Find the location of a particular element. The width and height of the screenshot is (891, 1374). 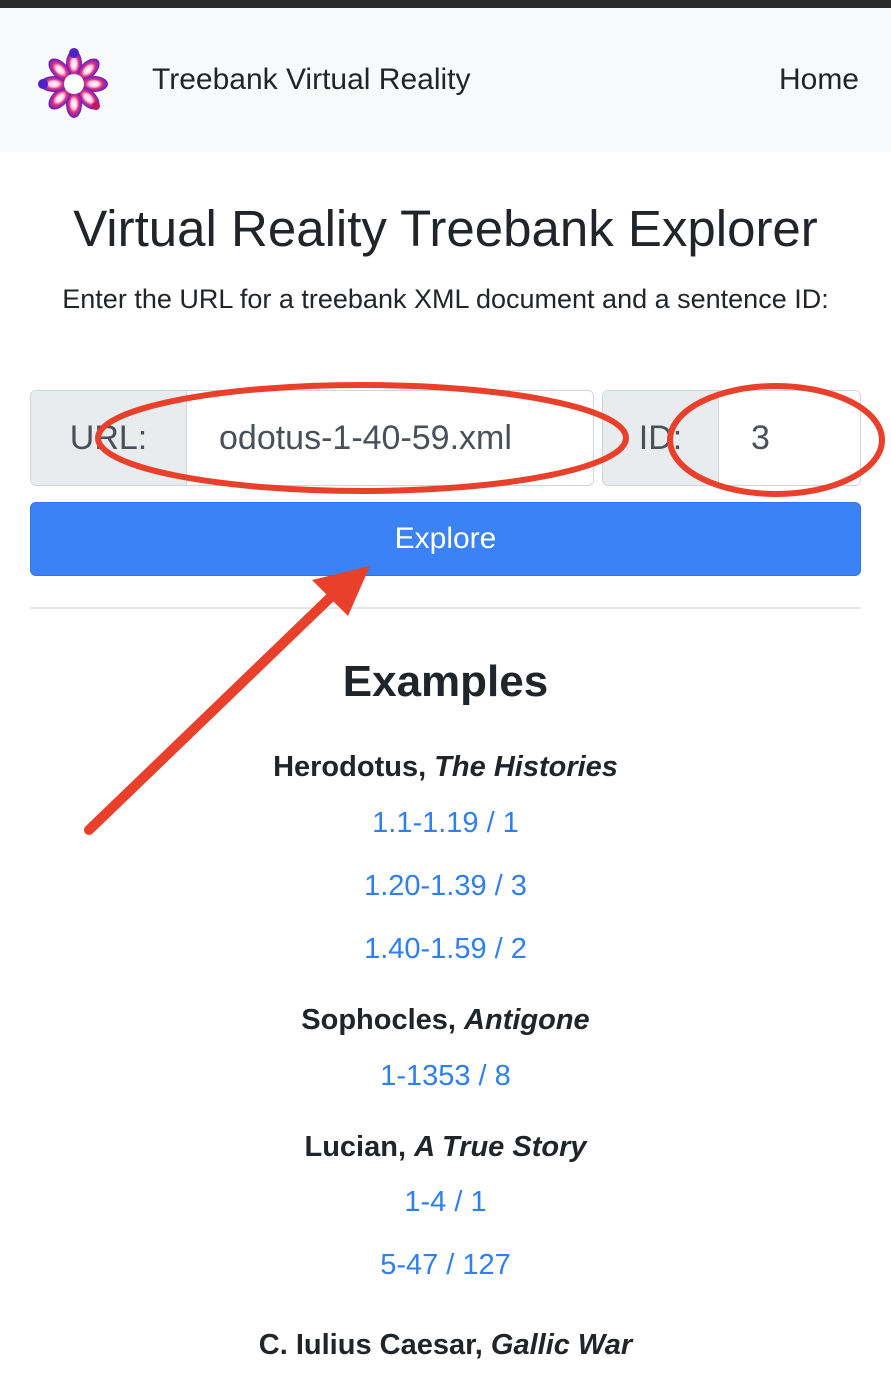

work-author: C. Iulius Caesar, is located at coordinates (370, 1345).